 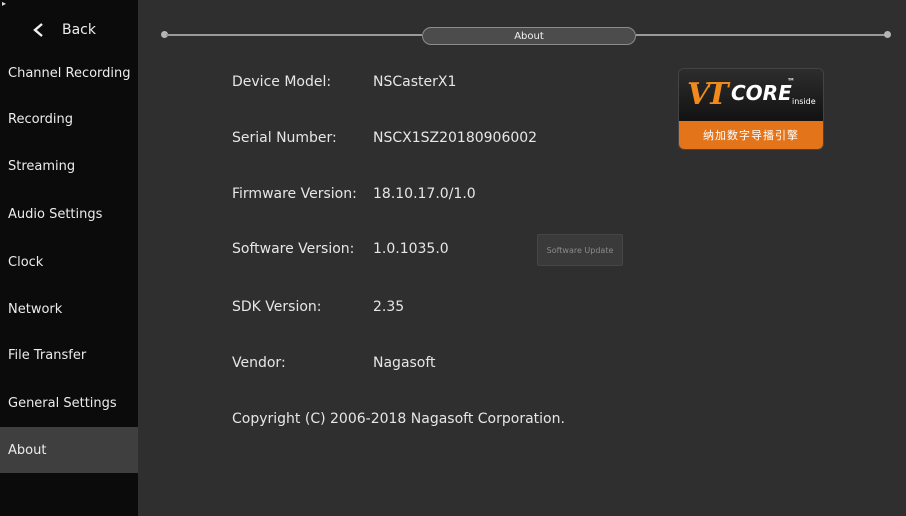 What do you see at coordinates (284, 138) in the screenshot?
I see `serial-number-label: Serial Number:` at bounding box center [284, 138].